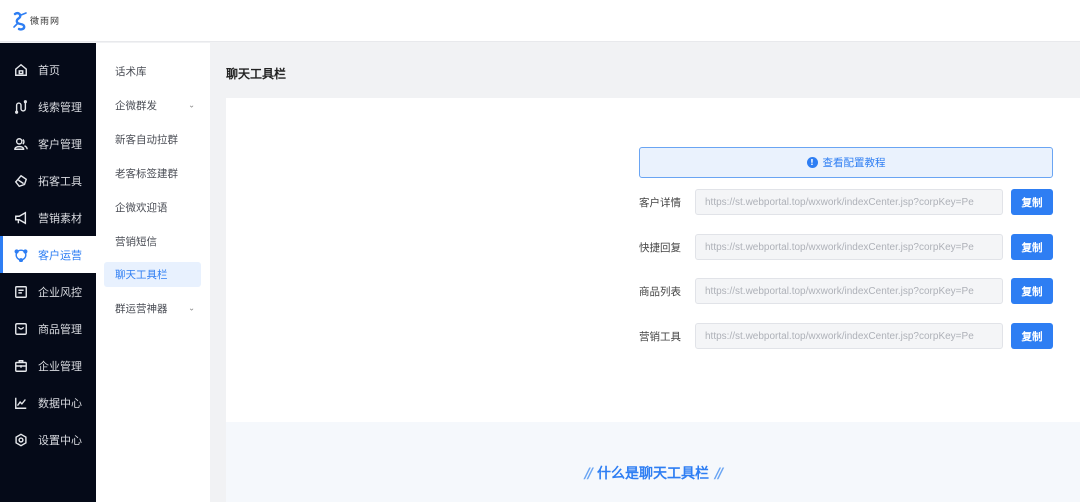 The image size is (1080, 502). Describe the element at coordinates (660, 202) in the screenshot. I see `row-label: 客户详情` at that location.